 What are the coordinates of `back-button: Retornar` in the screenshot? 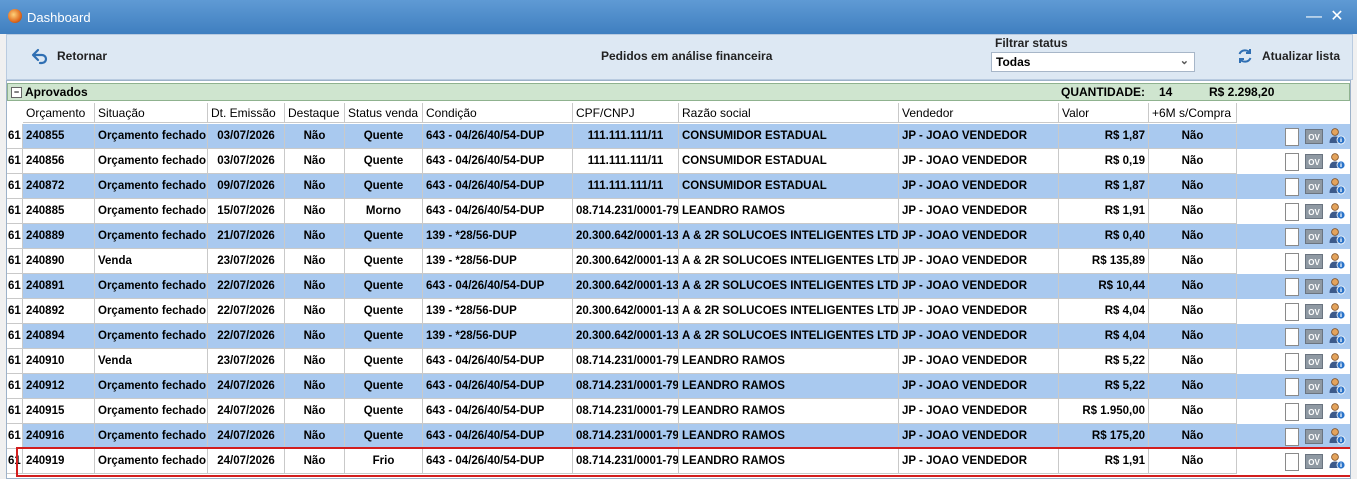 It's located at (69, 56).